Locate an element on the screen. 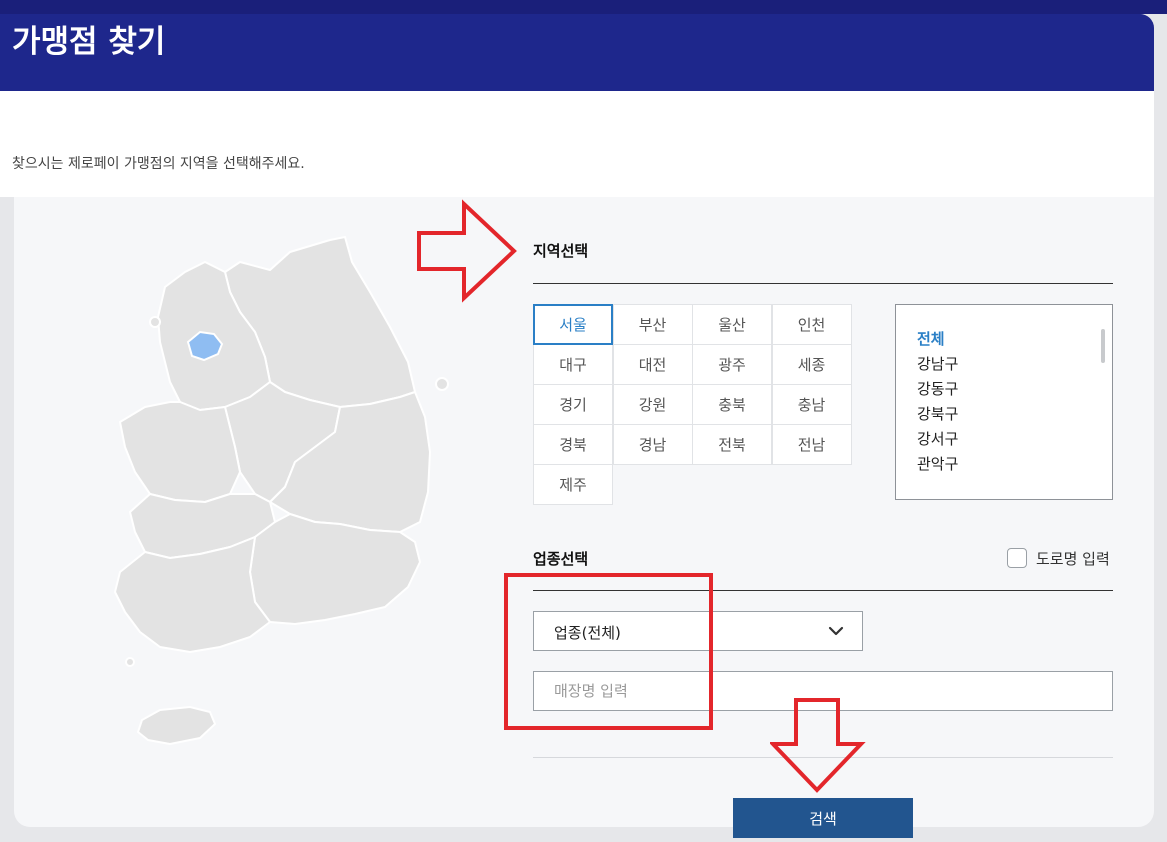  search-button: 검색 is located at coordinates (823, 818).